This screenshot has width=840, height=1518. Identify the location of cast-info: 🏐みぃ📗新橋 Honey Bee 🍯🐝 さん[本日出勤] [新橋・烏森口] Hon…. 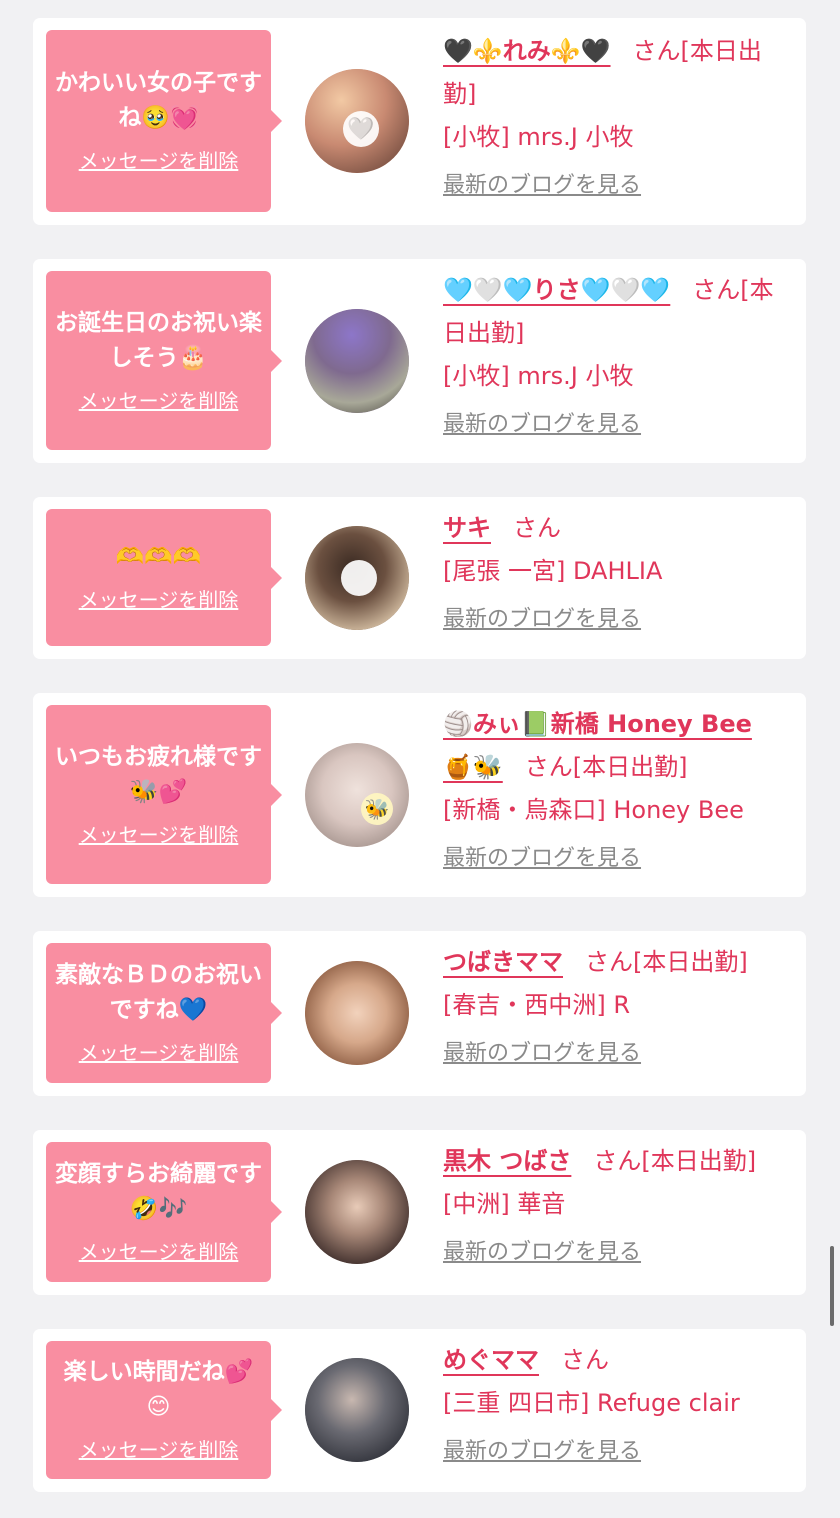
(615, 791).